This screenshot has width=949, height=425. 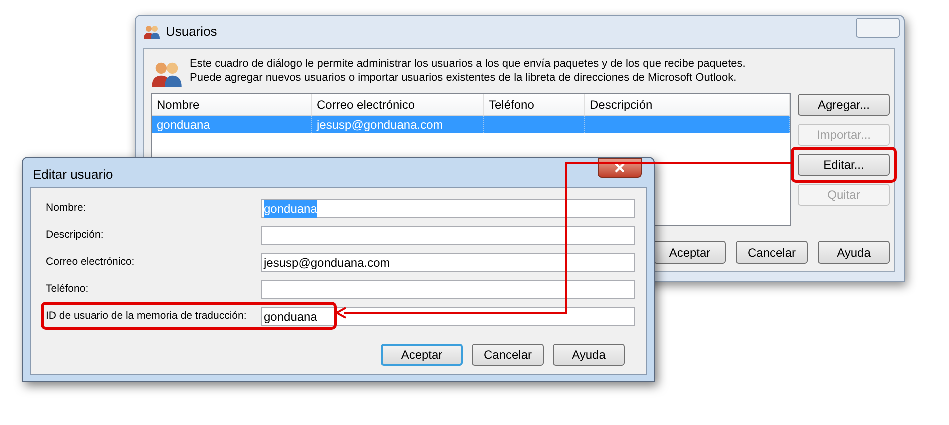 I want to click on table-cell: gonduana, so click(x=232, y=124).